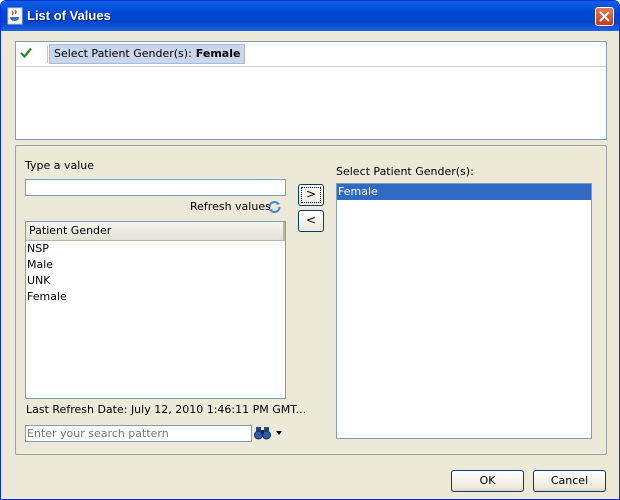 This screenshot has width=620, height=500. Describe the element at coordinates (230, 206) in the screenshot. I see `refresh-values-link: Refresh values` at that location.